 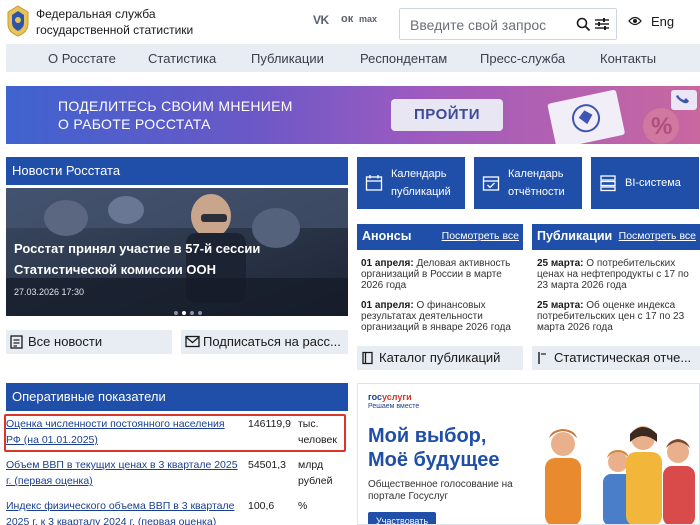 What do you see at coordinates (321, 20) in the screenshot?
I see `vk-icon: VK` at bounding box center [321, 20].